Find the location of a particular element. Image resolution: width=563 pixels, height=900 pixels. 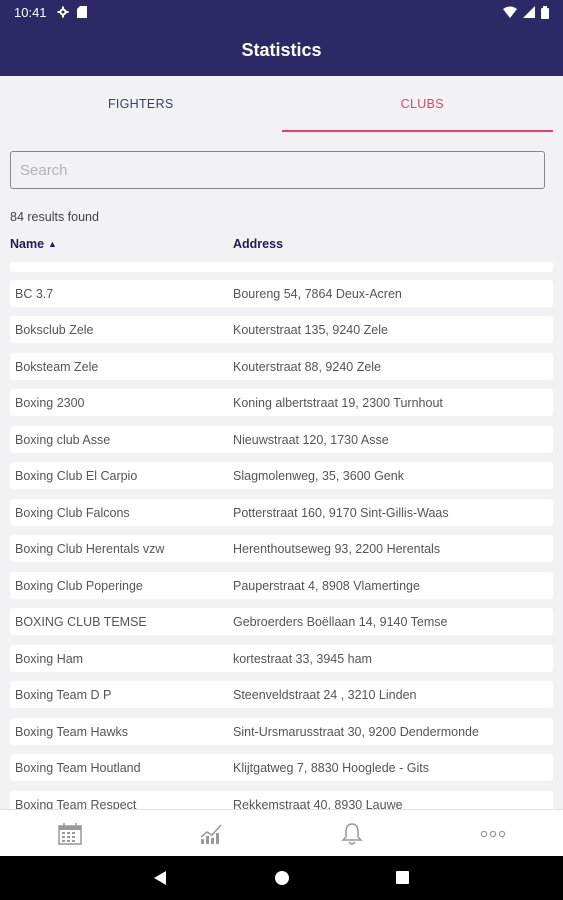

club-address: Sint-Ursmarusstraat 30, 9200 Dendermonde is located at coordinates (356, 732).